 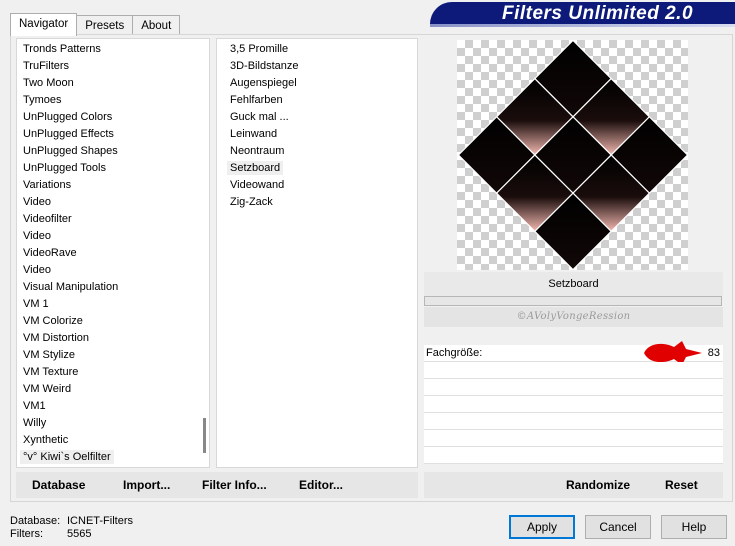 I want to click on category-item: Xynthetic, so click(x=113, y=440).